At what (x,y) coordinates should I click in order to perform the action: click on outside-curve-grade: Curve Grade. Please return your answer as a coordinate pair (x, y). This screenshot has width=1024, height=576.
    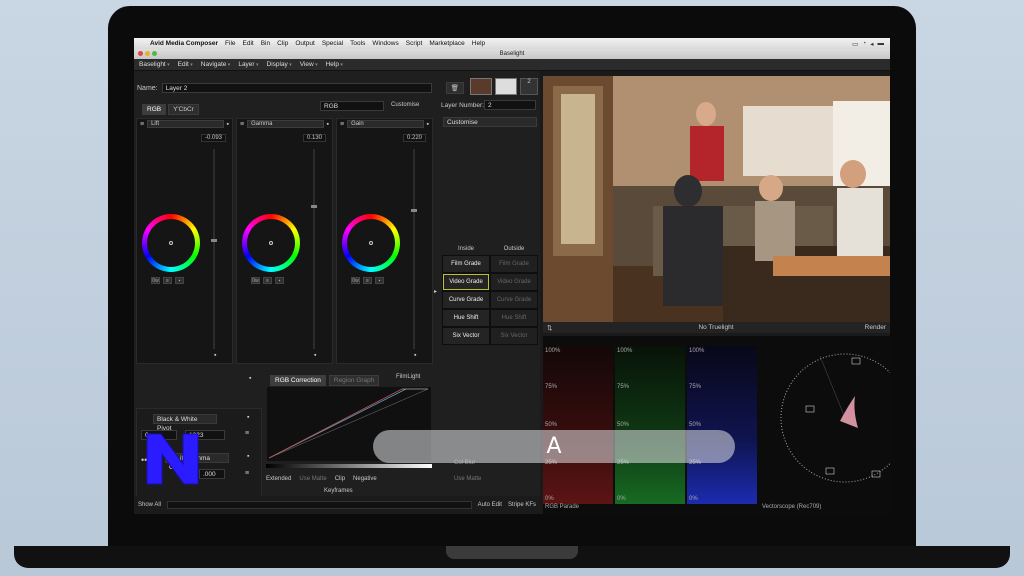
    Looking at the image, I should click on (514, 300).